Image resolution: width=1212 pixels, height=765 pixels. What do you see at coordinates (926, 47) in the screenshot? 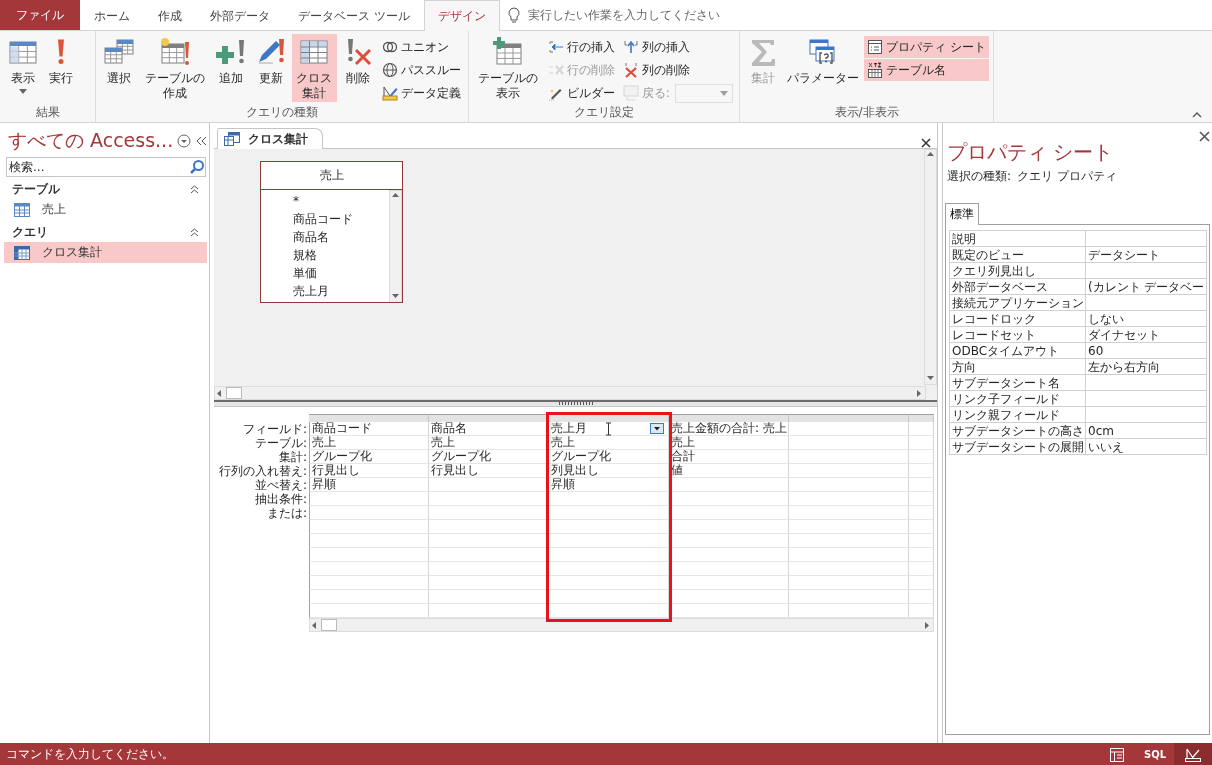
I see `ribbon-button: プロパティ シート` at bounding box center [926, 47].